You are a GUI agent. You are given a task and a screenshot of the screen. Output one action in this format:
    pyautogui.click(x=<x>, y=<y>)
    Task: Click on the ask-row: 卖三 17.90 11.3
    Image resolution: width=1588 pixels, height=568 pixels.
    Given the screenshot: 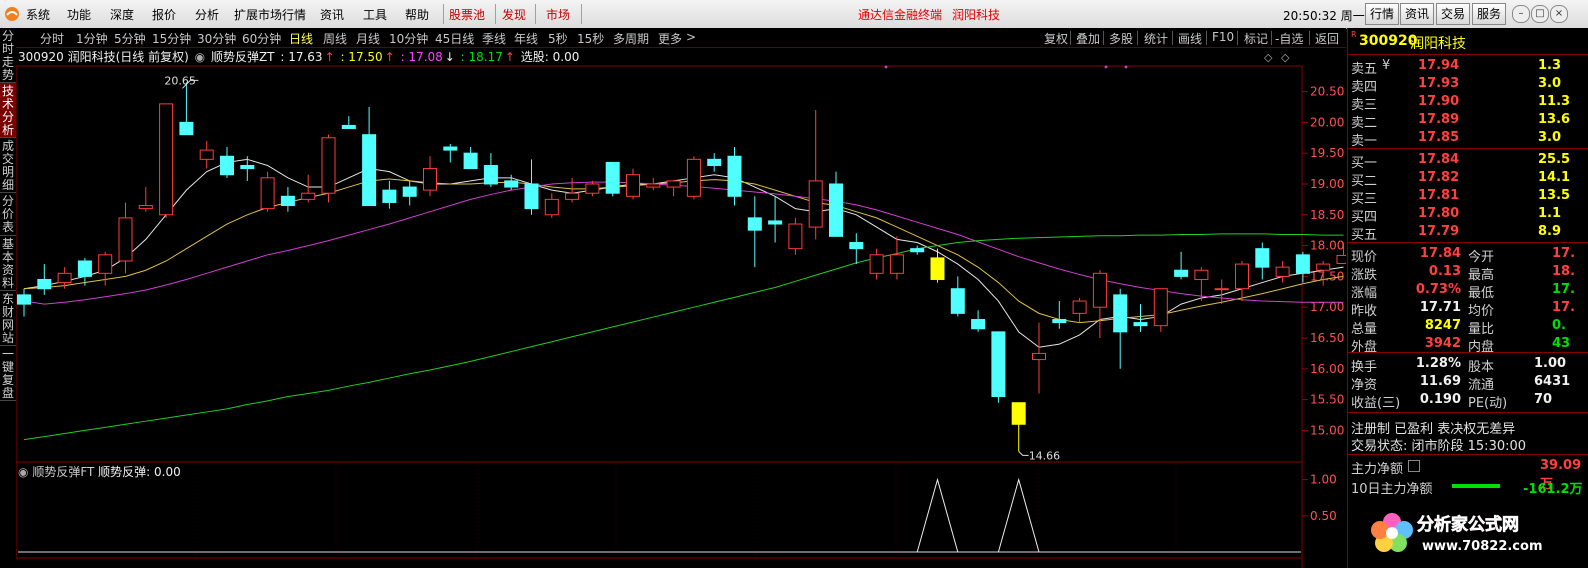 What is the action you would take?
    pyautogui.click(x=1468, y=103)
    